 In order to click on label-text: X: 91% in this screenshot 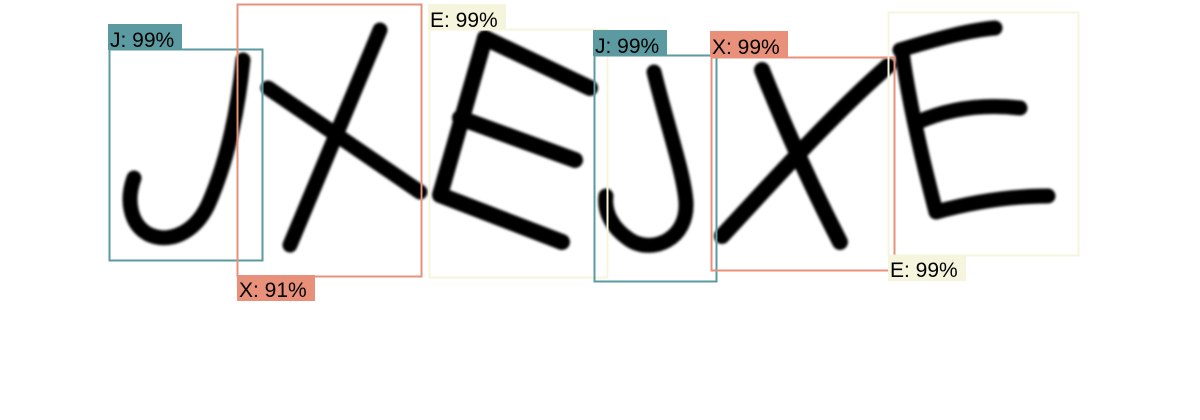, I will do `click(273, 290)`.